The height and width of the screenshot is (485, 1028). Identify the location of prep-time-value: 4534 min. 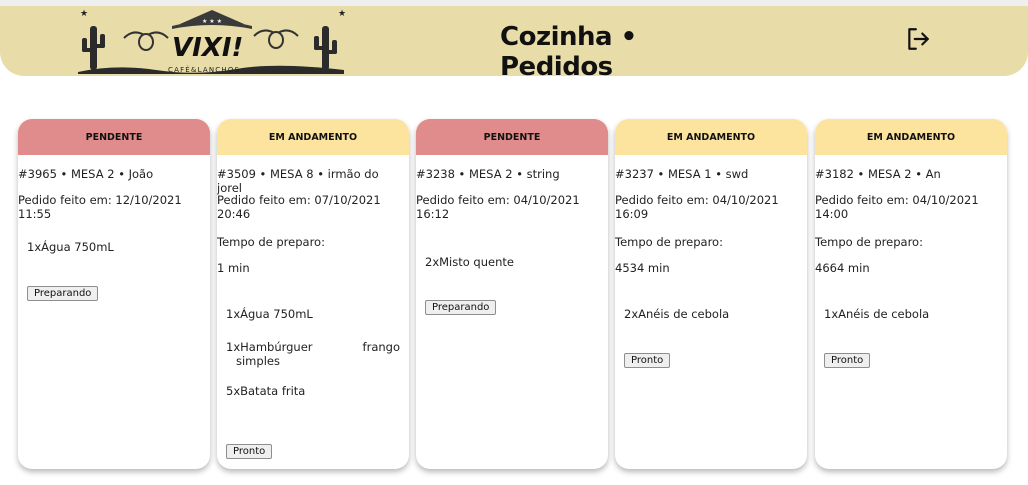
(642, 268).